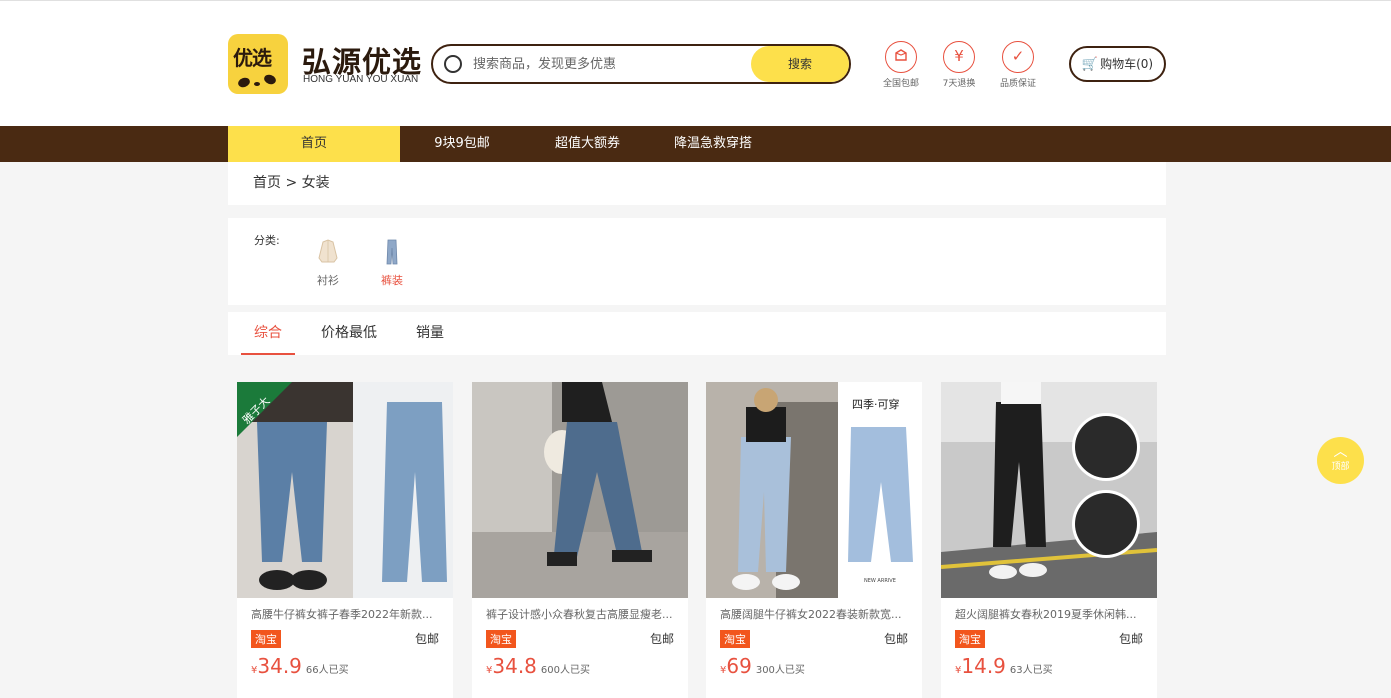 Image resolution: width=1391 pixels, height=698 pixels. Describe the element at coordinates (392, 252) in the screenshot. I see `pants-icon` at that location.